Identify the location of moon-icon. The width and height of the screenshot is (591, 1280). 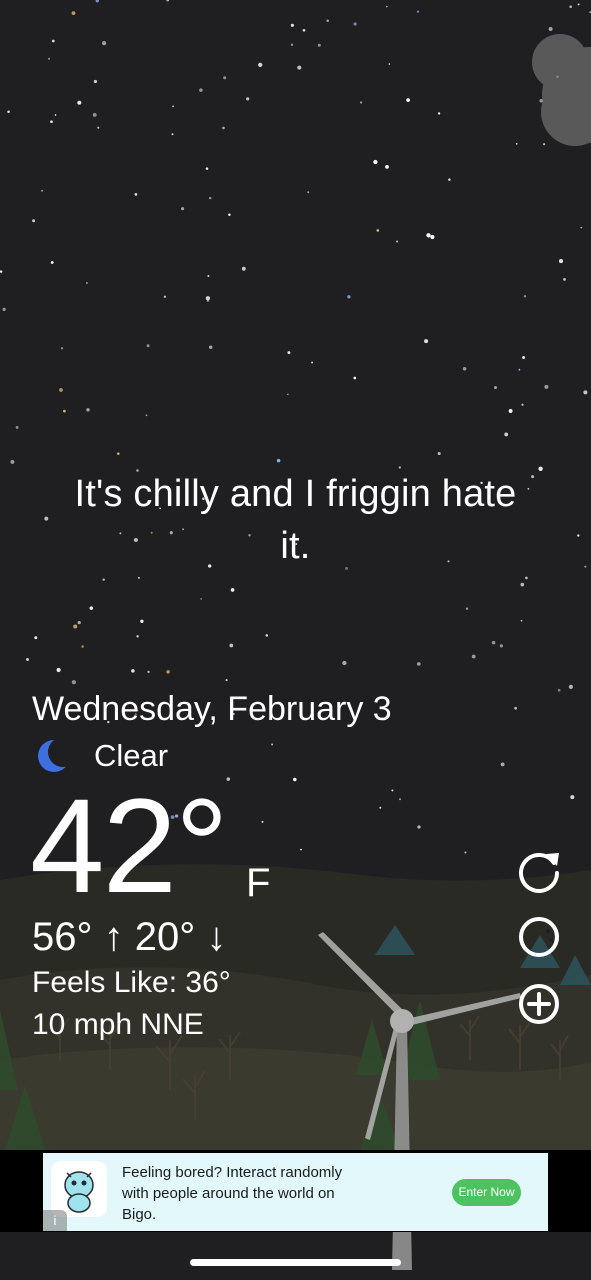
(55, 754).